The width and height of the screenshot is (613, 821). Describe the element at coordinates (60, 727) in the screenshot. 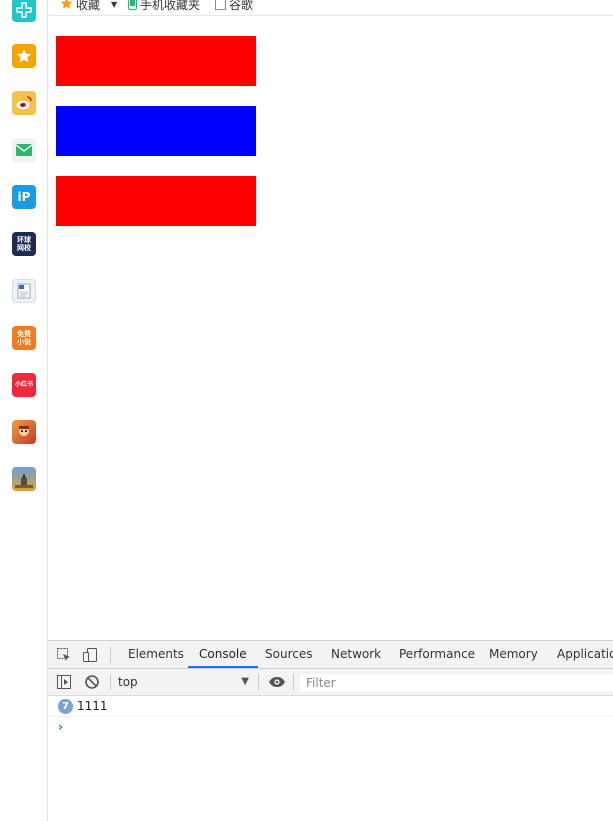

I see `prompt-chevron-icon: ›` at that location.